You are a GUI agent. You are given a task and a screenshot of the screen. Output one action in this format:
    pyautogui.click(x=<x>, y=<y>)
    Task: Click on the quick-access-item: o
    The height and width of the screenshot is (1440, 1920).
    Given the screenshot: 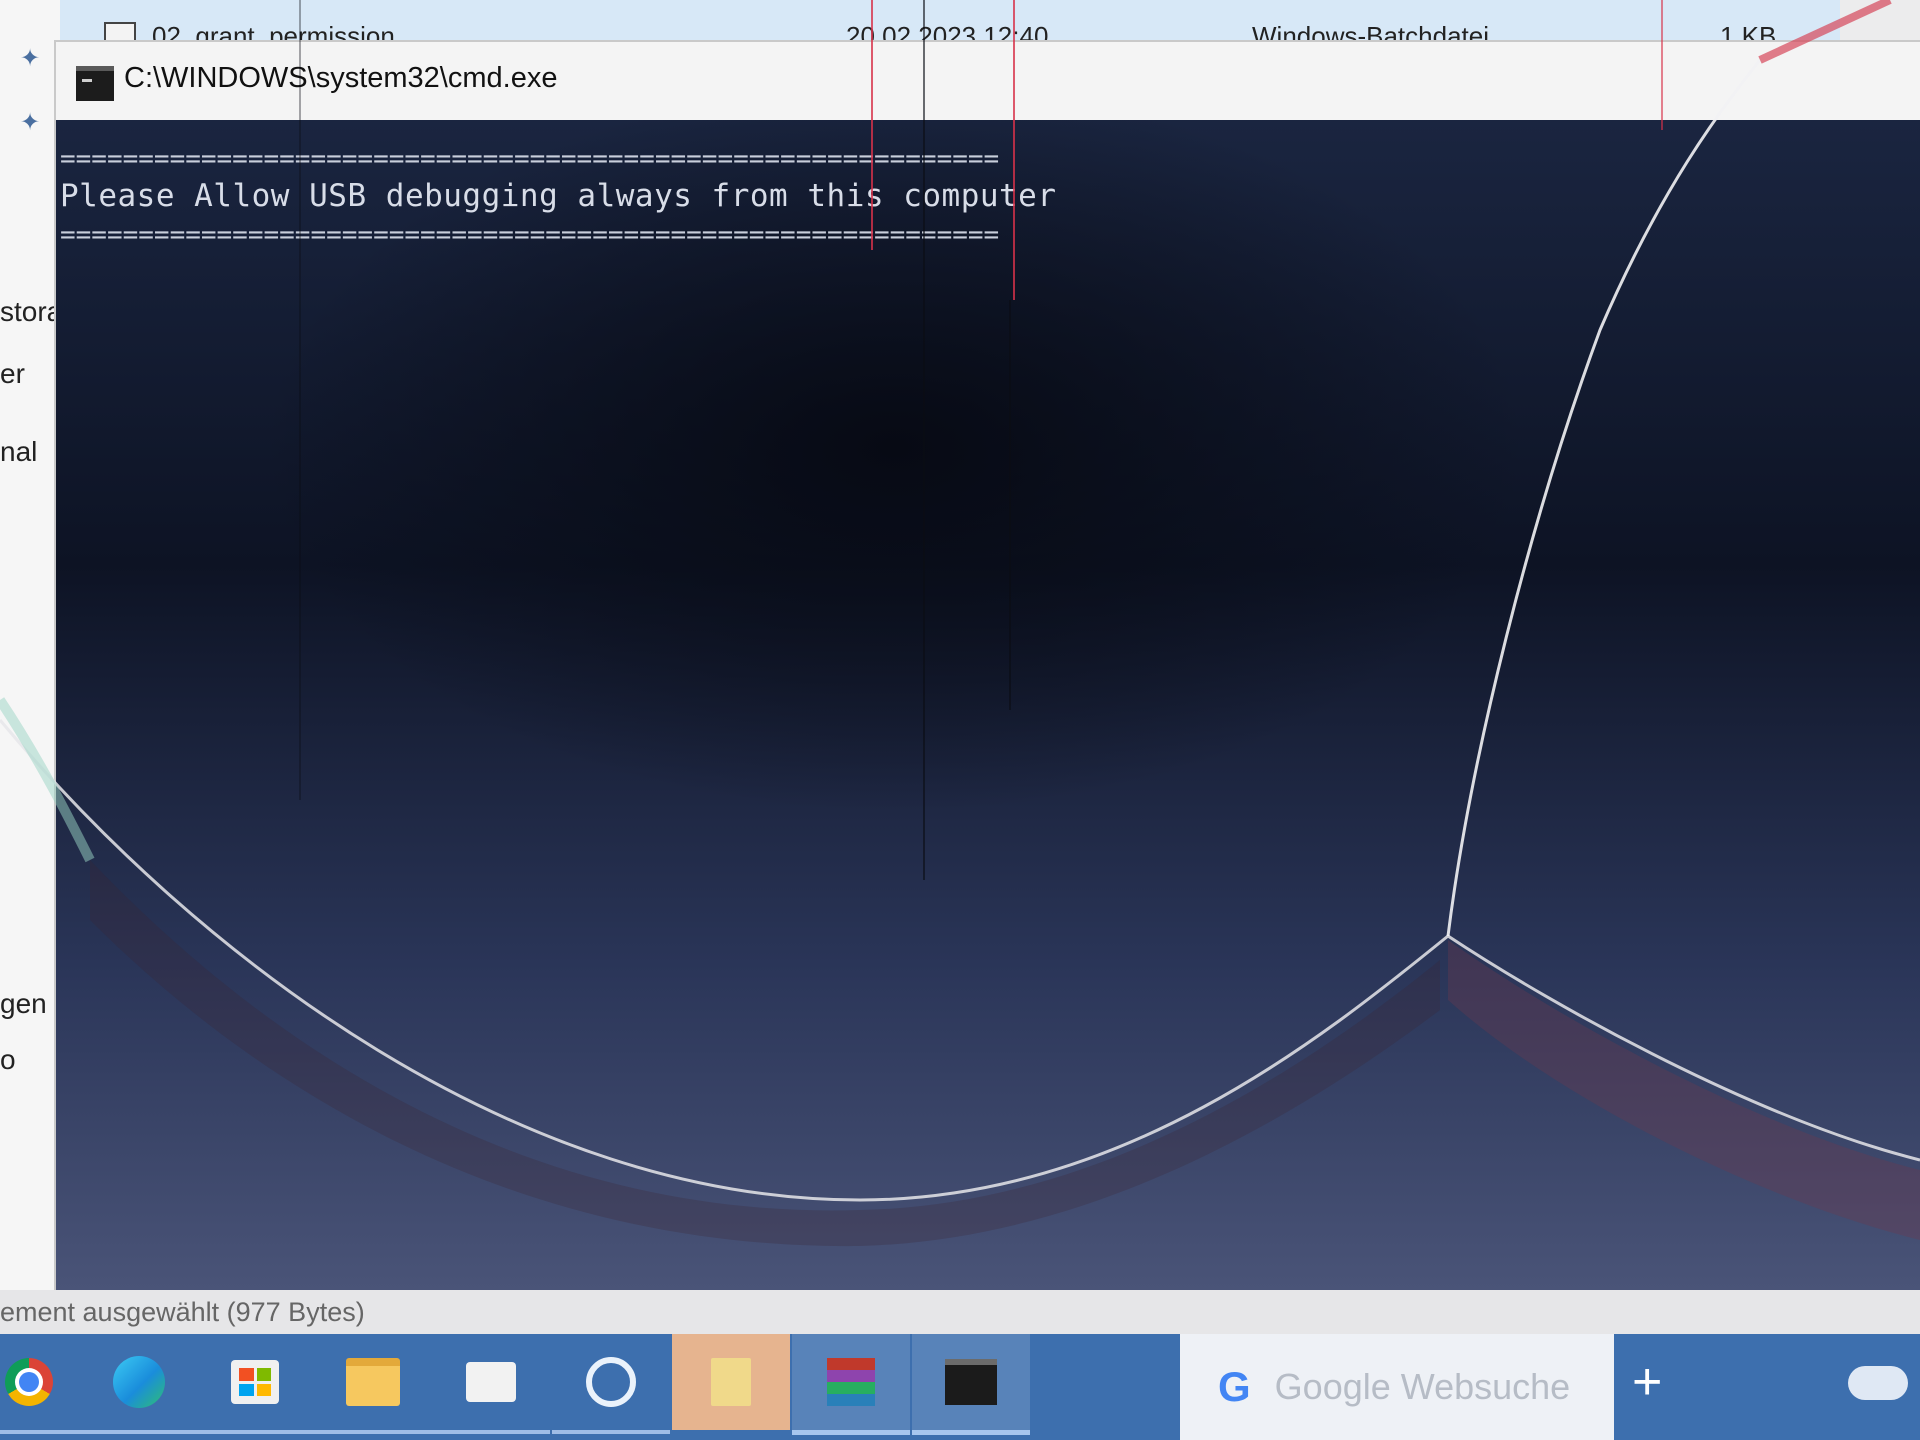 What is the action you would take?
    pyautogui.click(x=8, y=1060)
    